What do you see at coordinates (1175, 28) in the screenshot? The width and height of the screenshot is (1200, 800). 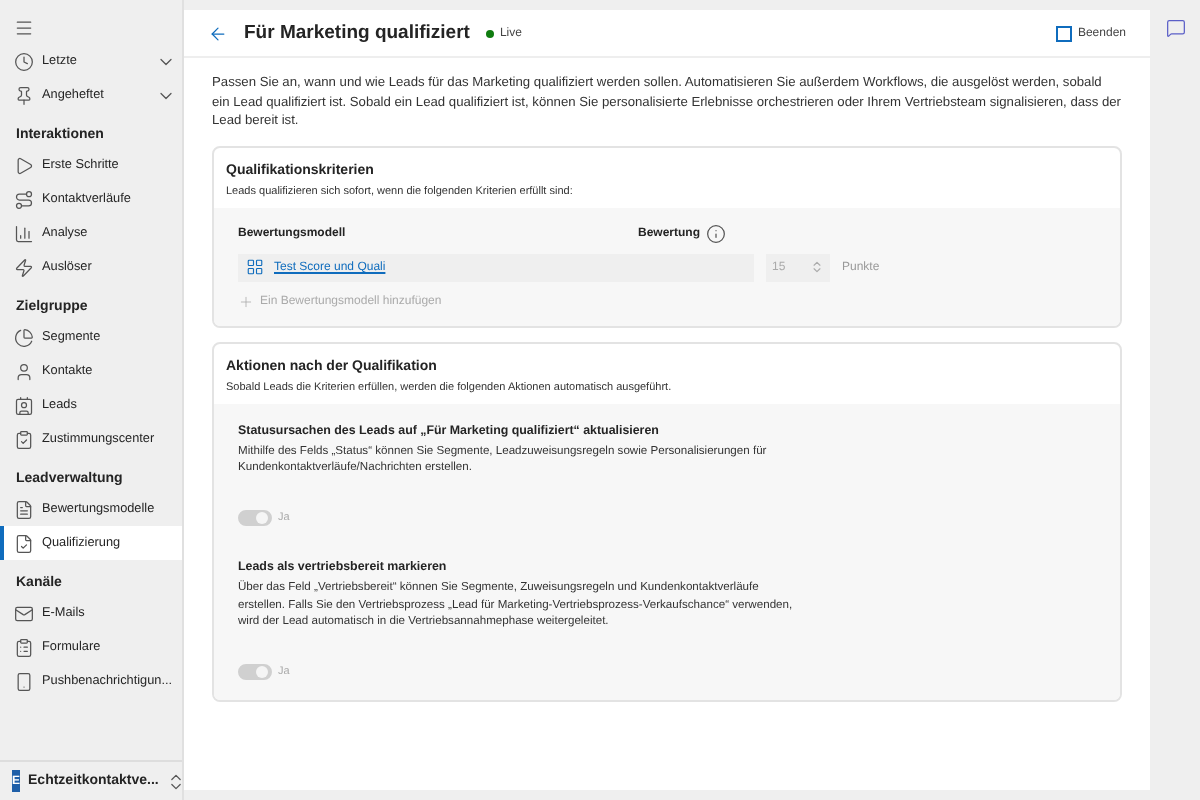 I see `chat-icon` at bounding box center [1175, 28].